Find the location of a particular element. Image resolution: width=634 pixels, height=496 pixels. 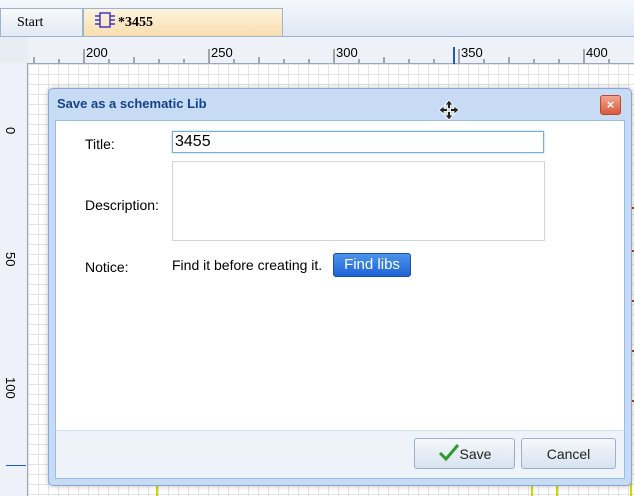

close-button: × is located at coordinates (610, 105).